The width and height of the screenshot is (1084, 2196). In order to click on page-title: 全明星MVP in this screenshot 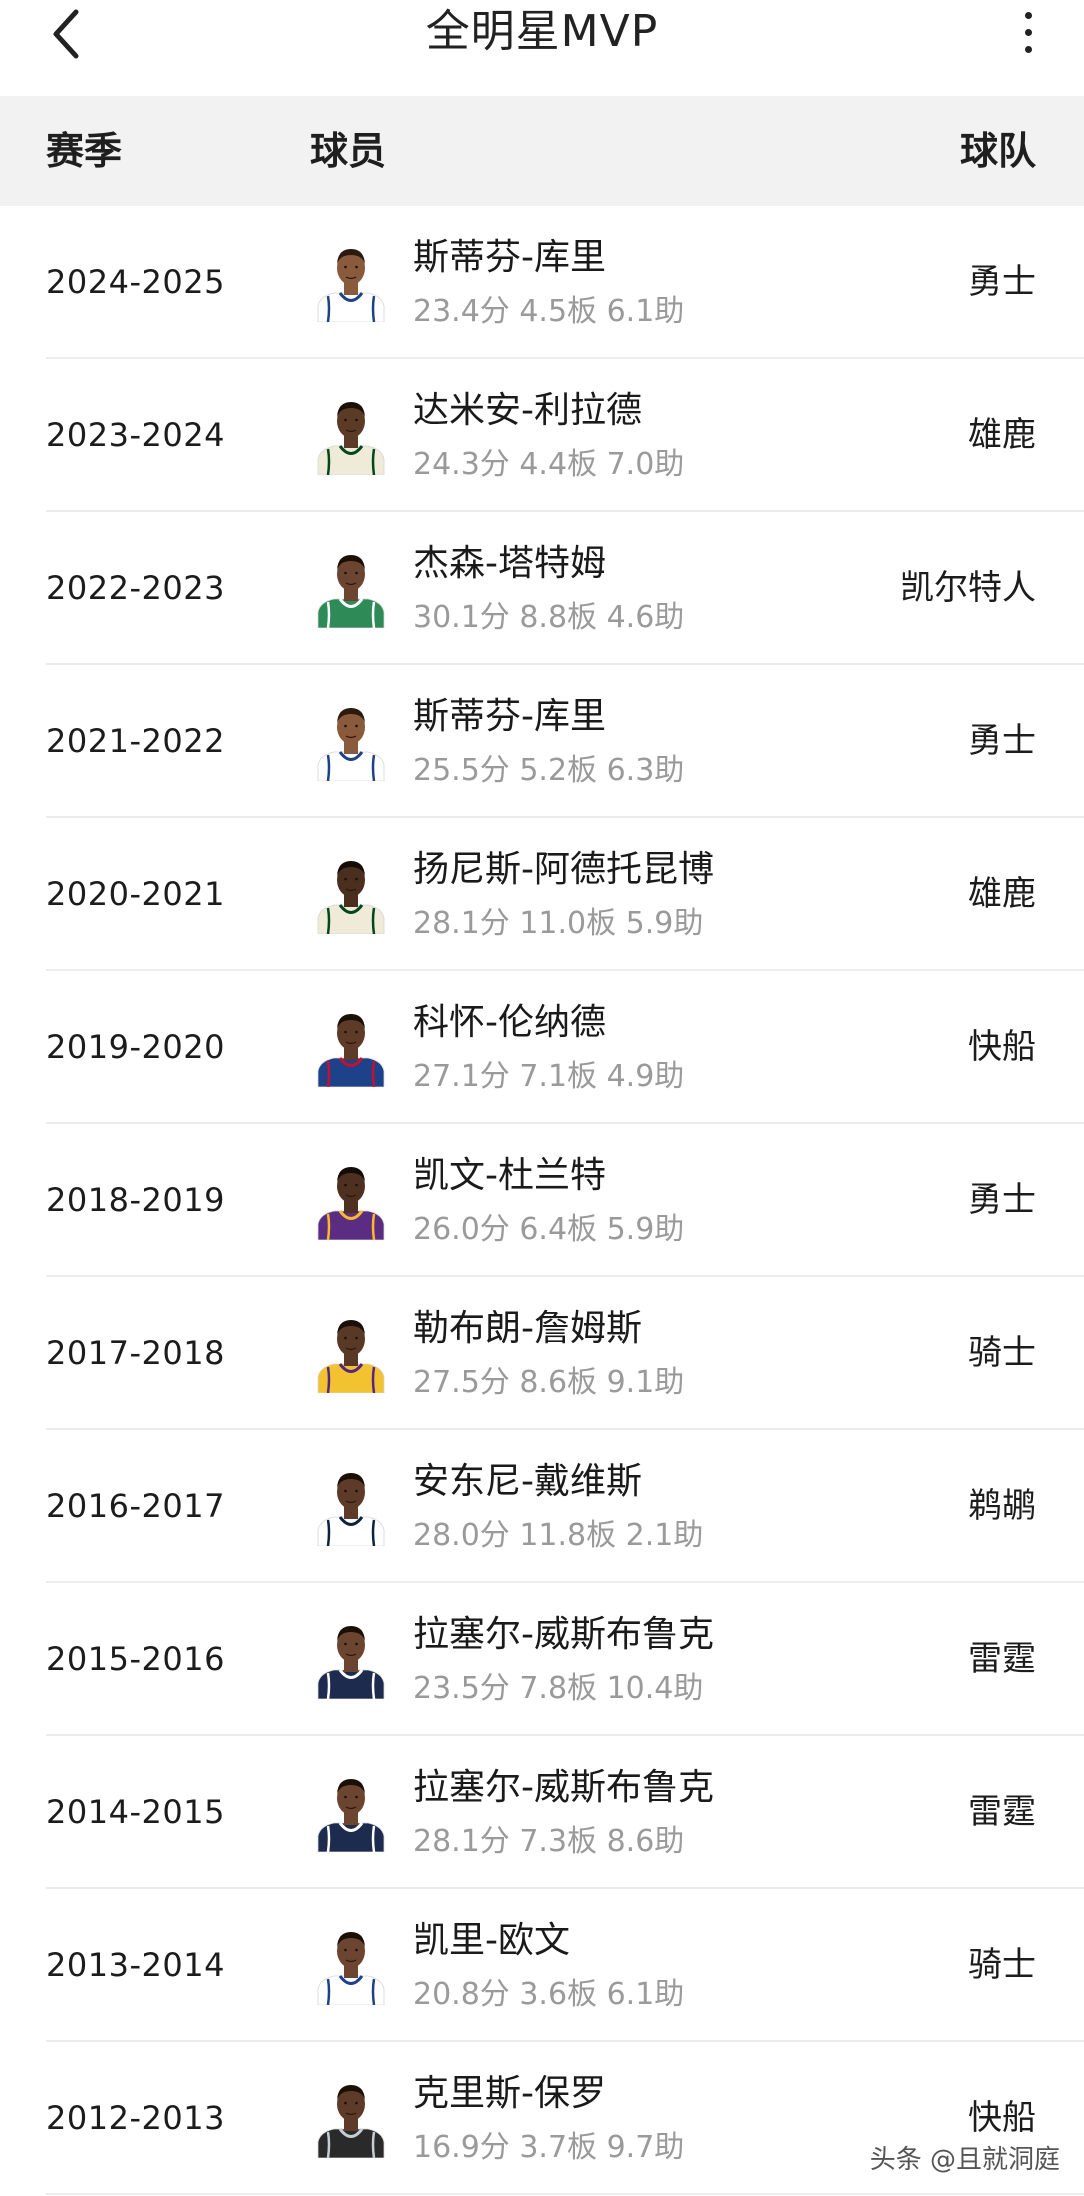, I will do `click(542, 31)`.